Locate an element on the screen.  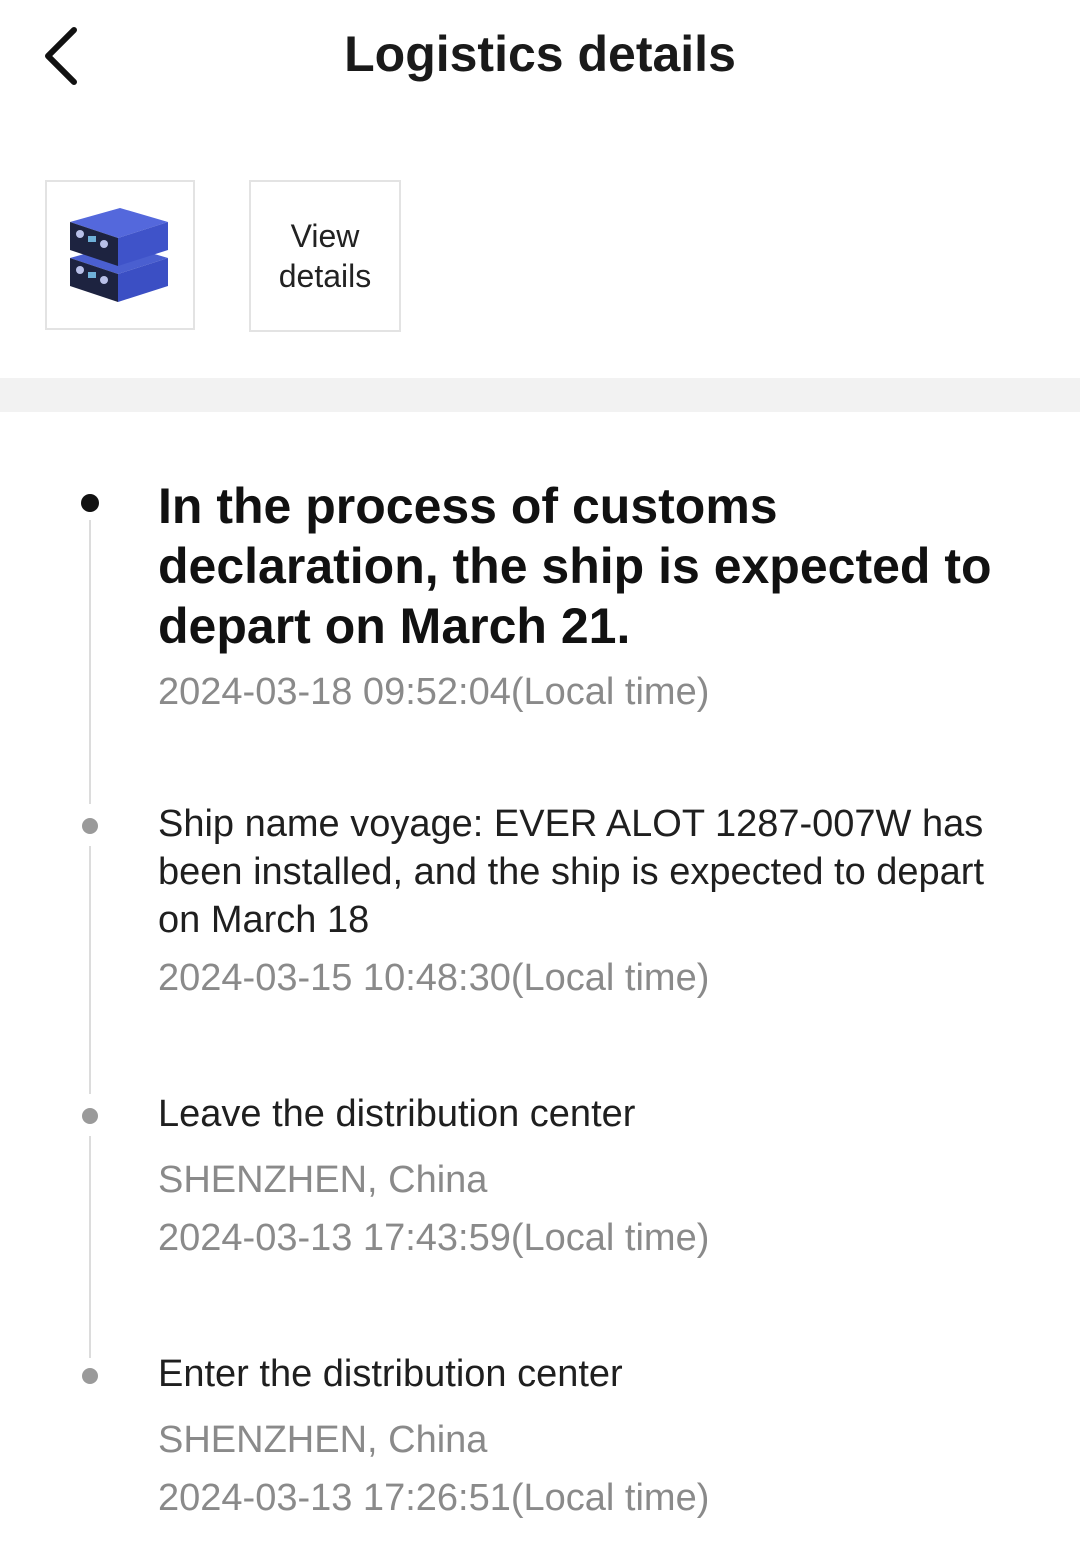
product-row: View details is located at coordinates (223, 256).